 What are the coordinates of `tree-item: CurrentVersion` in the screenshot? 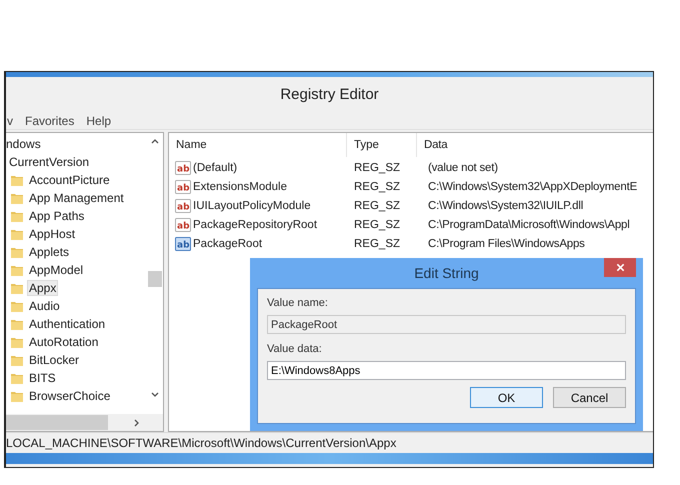 It's located at (48, 162).